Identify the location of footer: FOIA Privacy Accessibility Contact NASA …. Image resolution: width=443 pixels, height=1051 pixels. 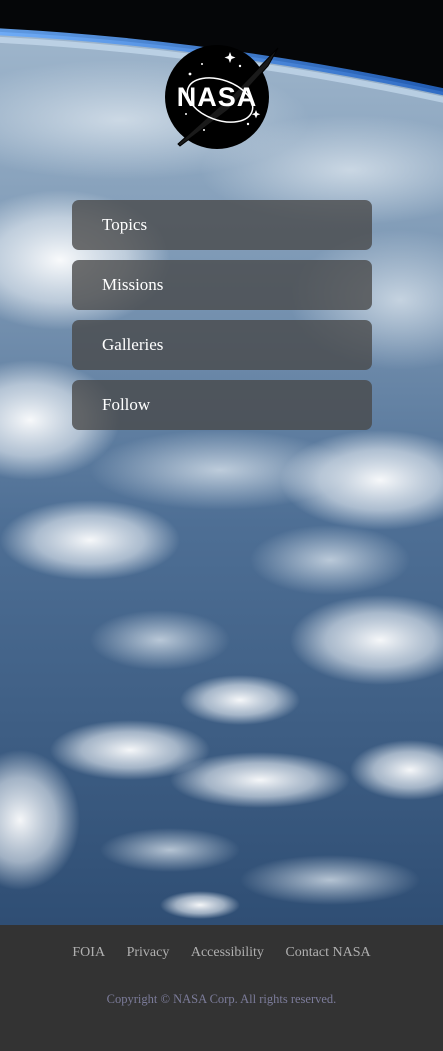
(221, 988).